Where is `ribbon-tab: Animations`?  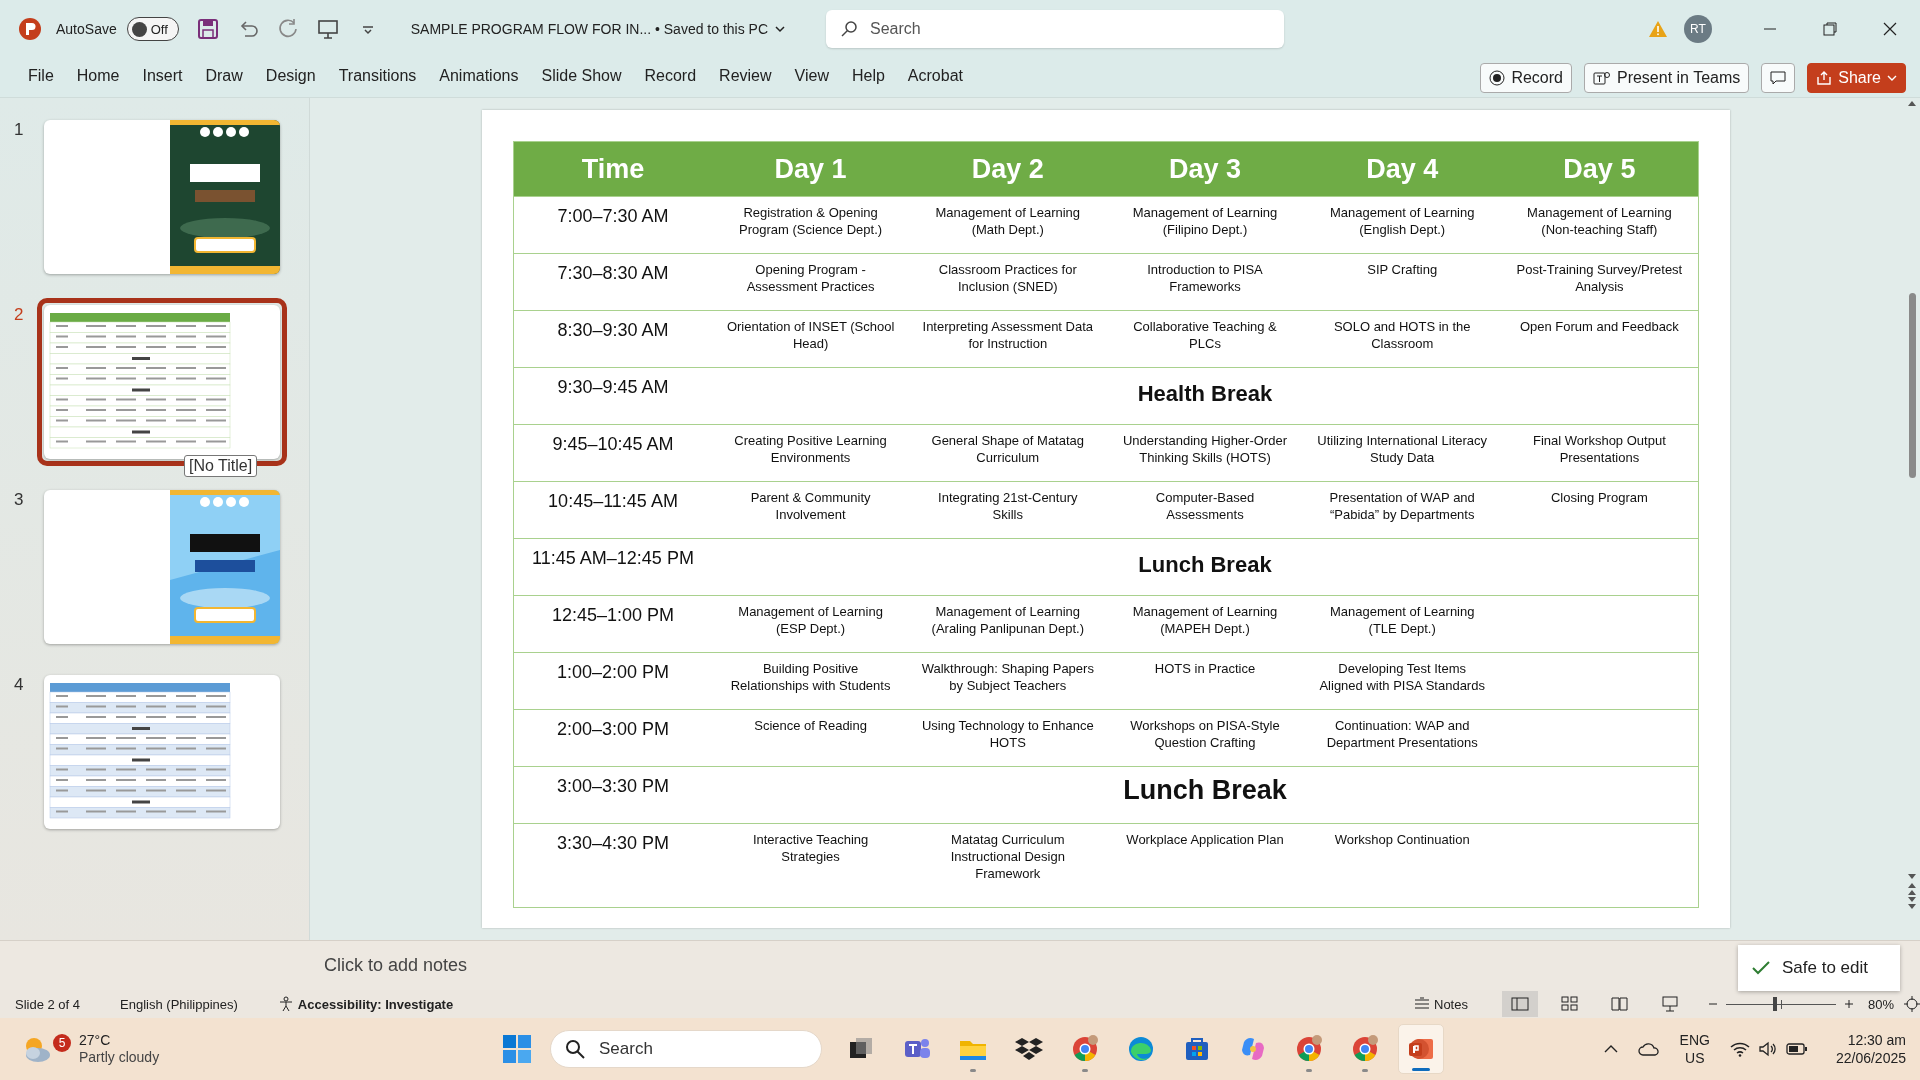
ribbon-tab: Animations is located at coordinates (479, 77).